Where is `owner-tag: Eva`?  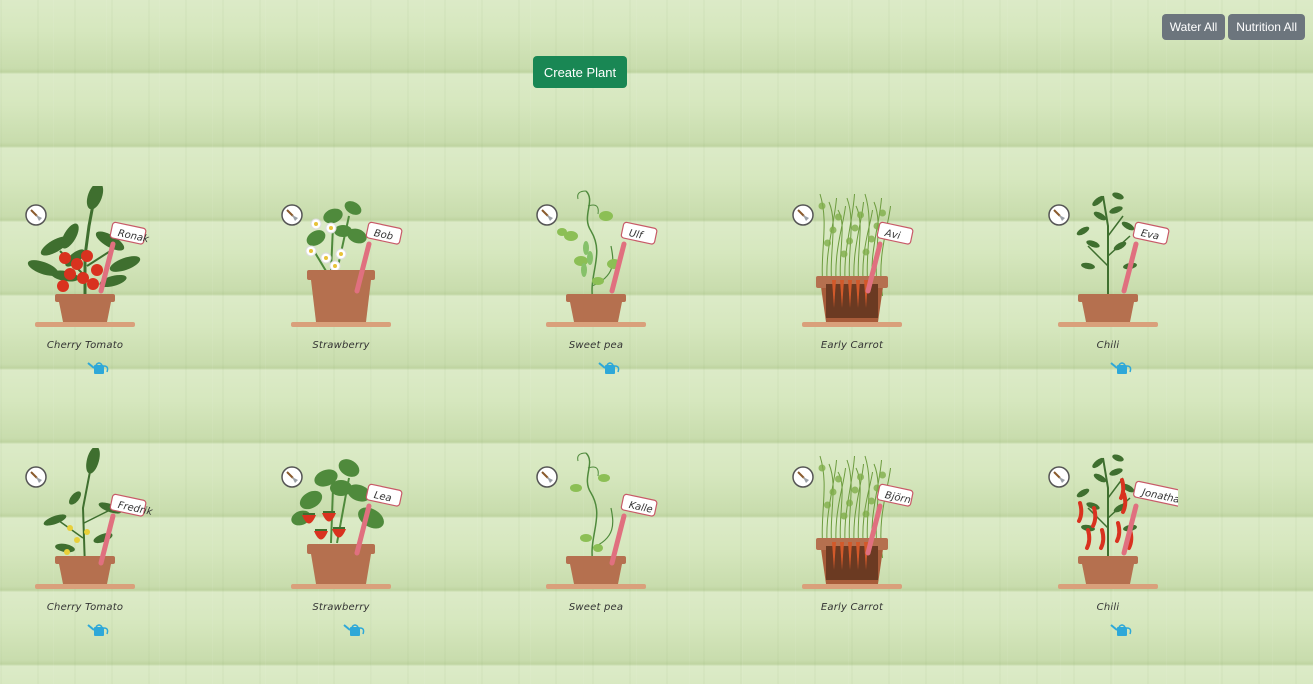 owner-tag: Eva is located at coordinates (1150, 235).